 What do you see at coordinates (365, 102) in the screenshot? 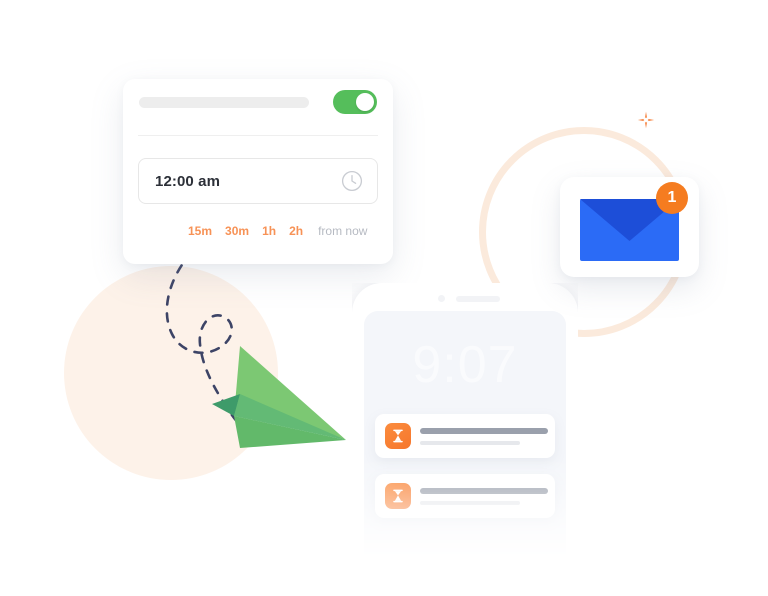
I see `toggle-knob` at bounding box center [365, 102].